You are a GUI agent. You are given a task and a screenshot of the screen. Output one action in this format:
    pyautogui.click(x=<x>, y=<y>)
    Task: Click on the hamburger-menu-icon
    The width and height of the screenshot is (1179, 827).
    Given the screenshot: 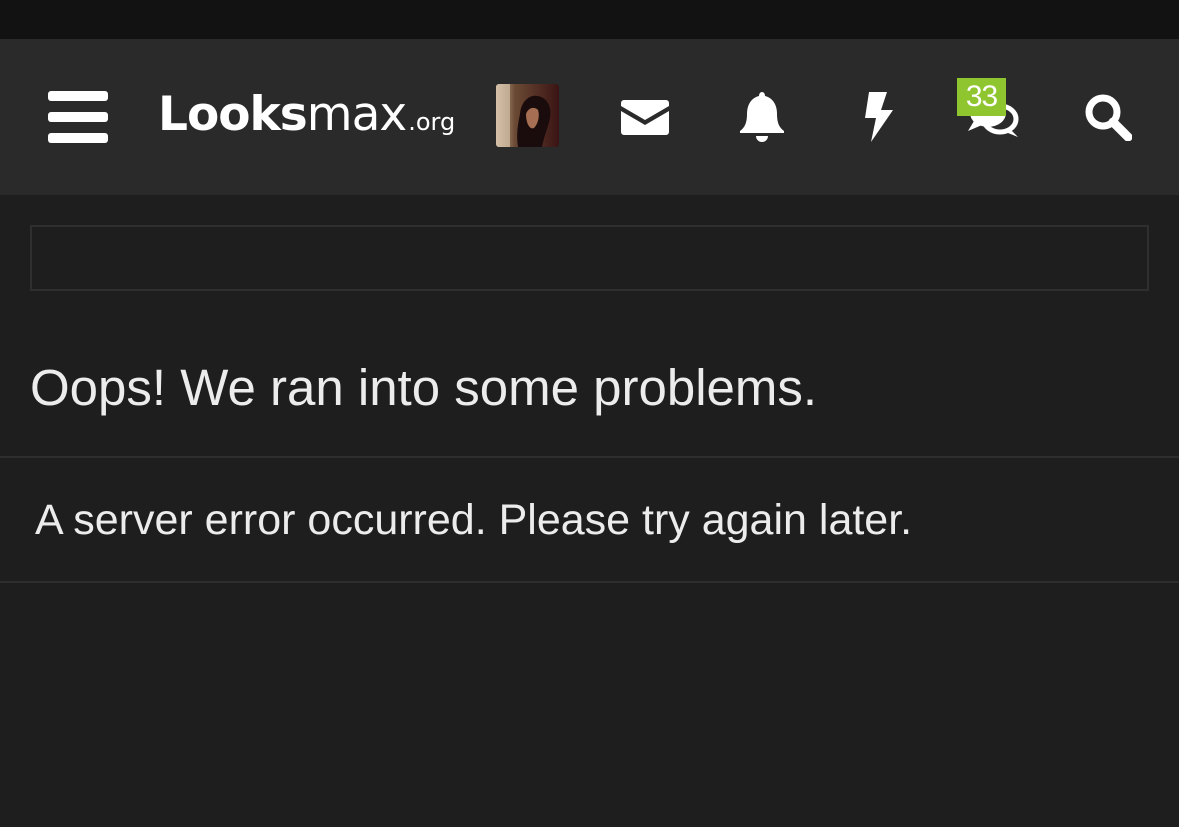 What is the action you would take?
    pyautogui.click(x=78, y=117)
    